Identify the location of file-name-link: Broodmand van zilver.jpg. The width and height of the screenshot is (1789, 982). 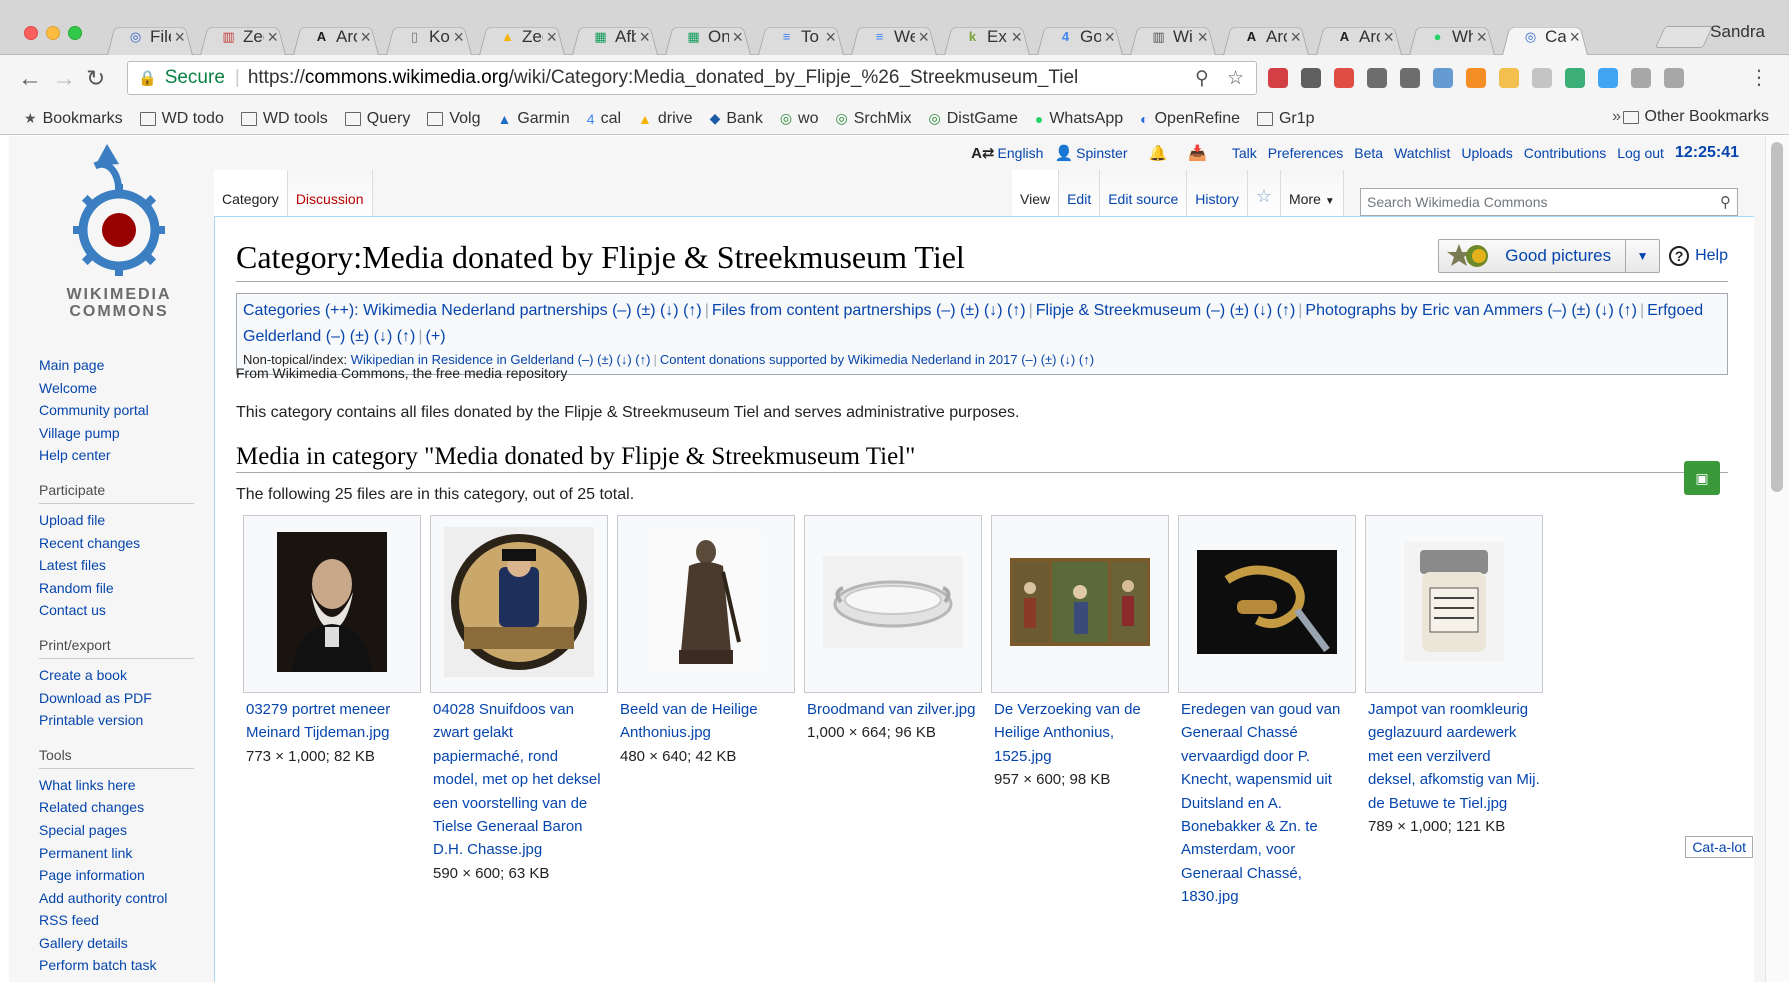
(893, 709).